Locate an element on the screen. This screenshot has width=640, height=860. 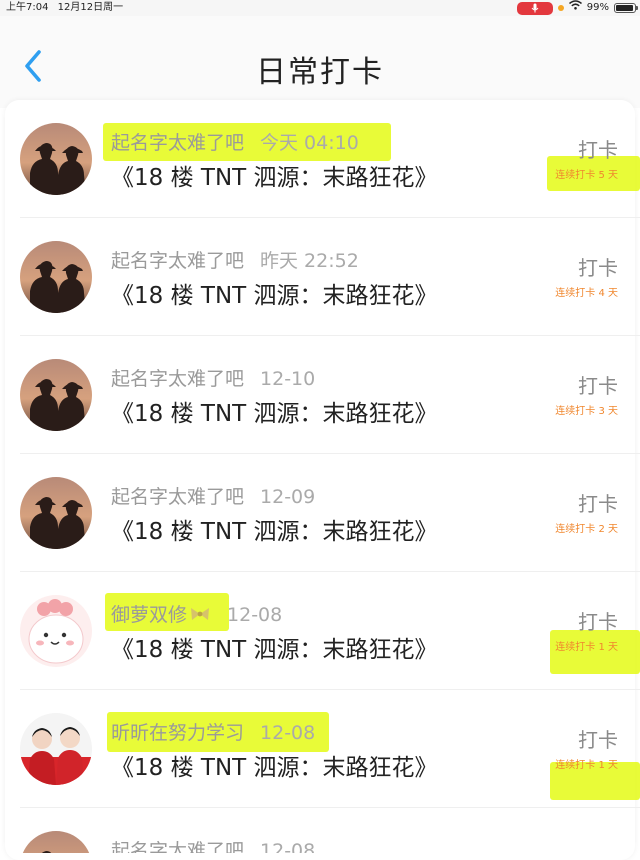
status-time: 上午7:04 is located at coordinates (27, 7).